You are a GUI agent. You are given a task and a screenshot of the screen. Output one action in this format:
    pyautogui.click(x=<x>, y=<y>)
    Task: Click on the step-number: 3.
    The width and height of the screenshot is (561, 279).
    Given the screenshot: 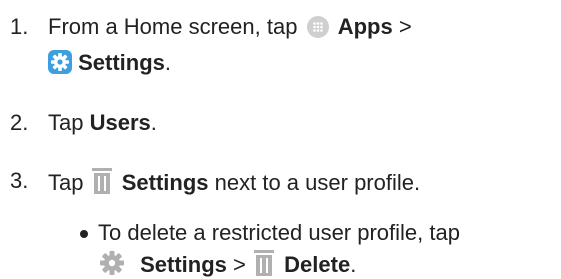 What is the action you would take?
    pyautogui.click(x=19, y=180)
    